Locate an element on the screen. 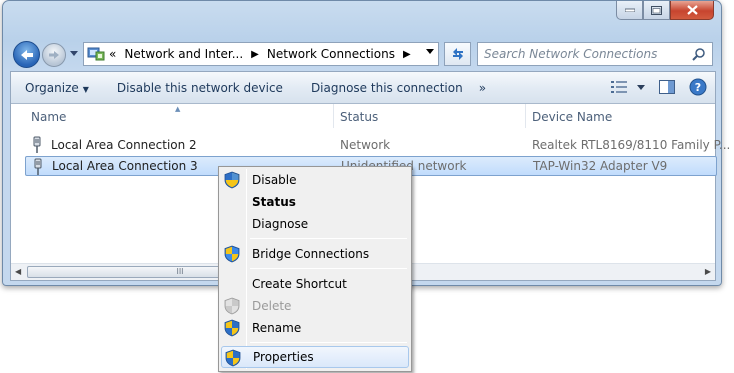  menu-item-bridge-connections: Bridge Connections is located at coordinates (315, 254).